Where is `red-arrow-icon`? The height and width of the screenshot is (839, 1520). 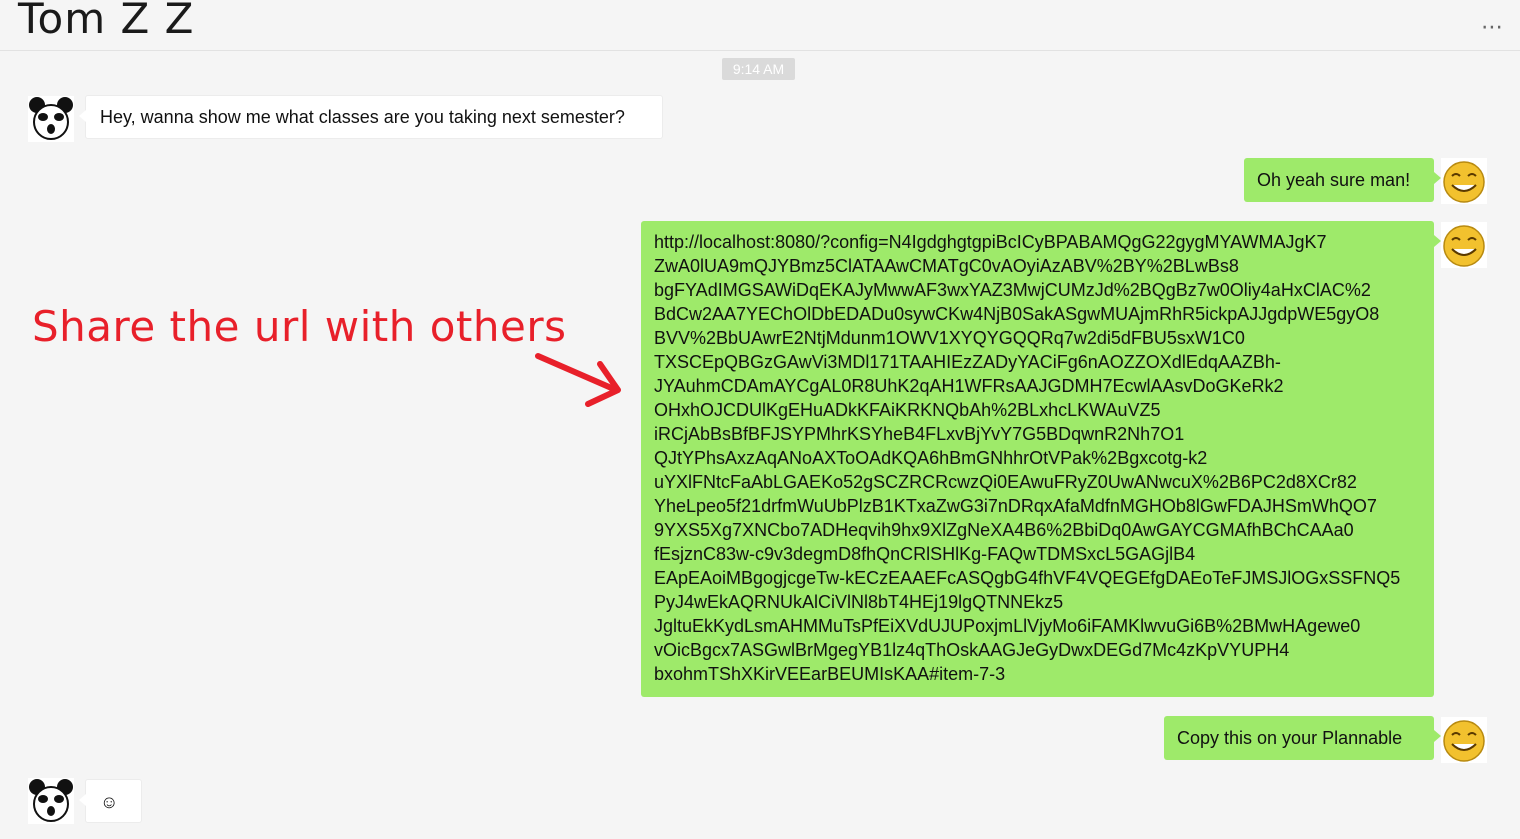
red-arrow-icon is located at coordinates (578, 380).